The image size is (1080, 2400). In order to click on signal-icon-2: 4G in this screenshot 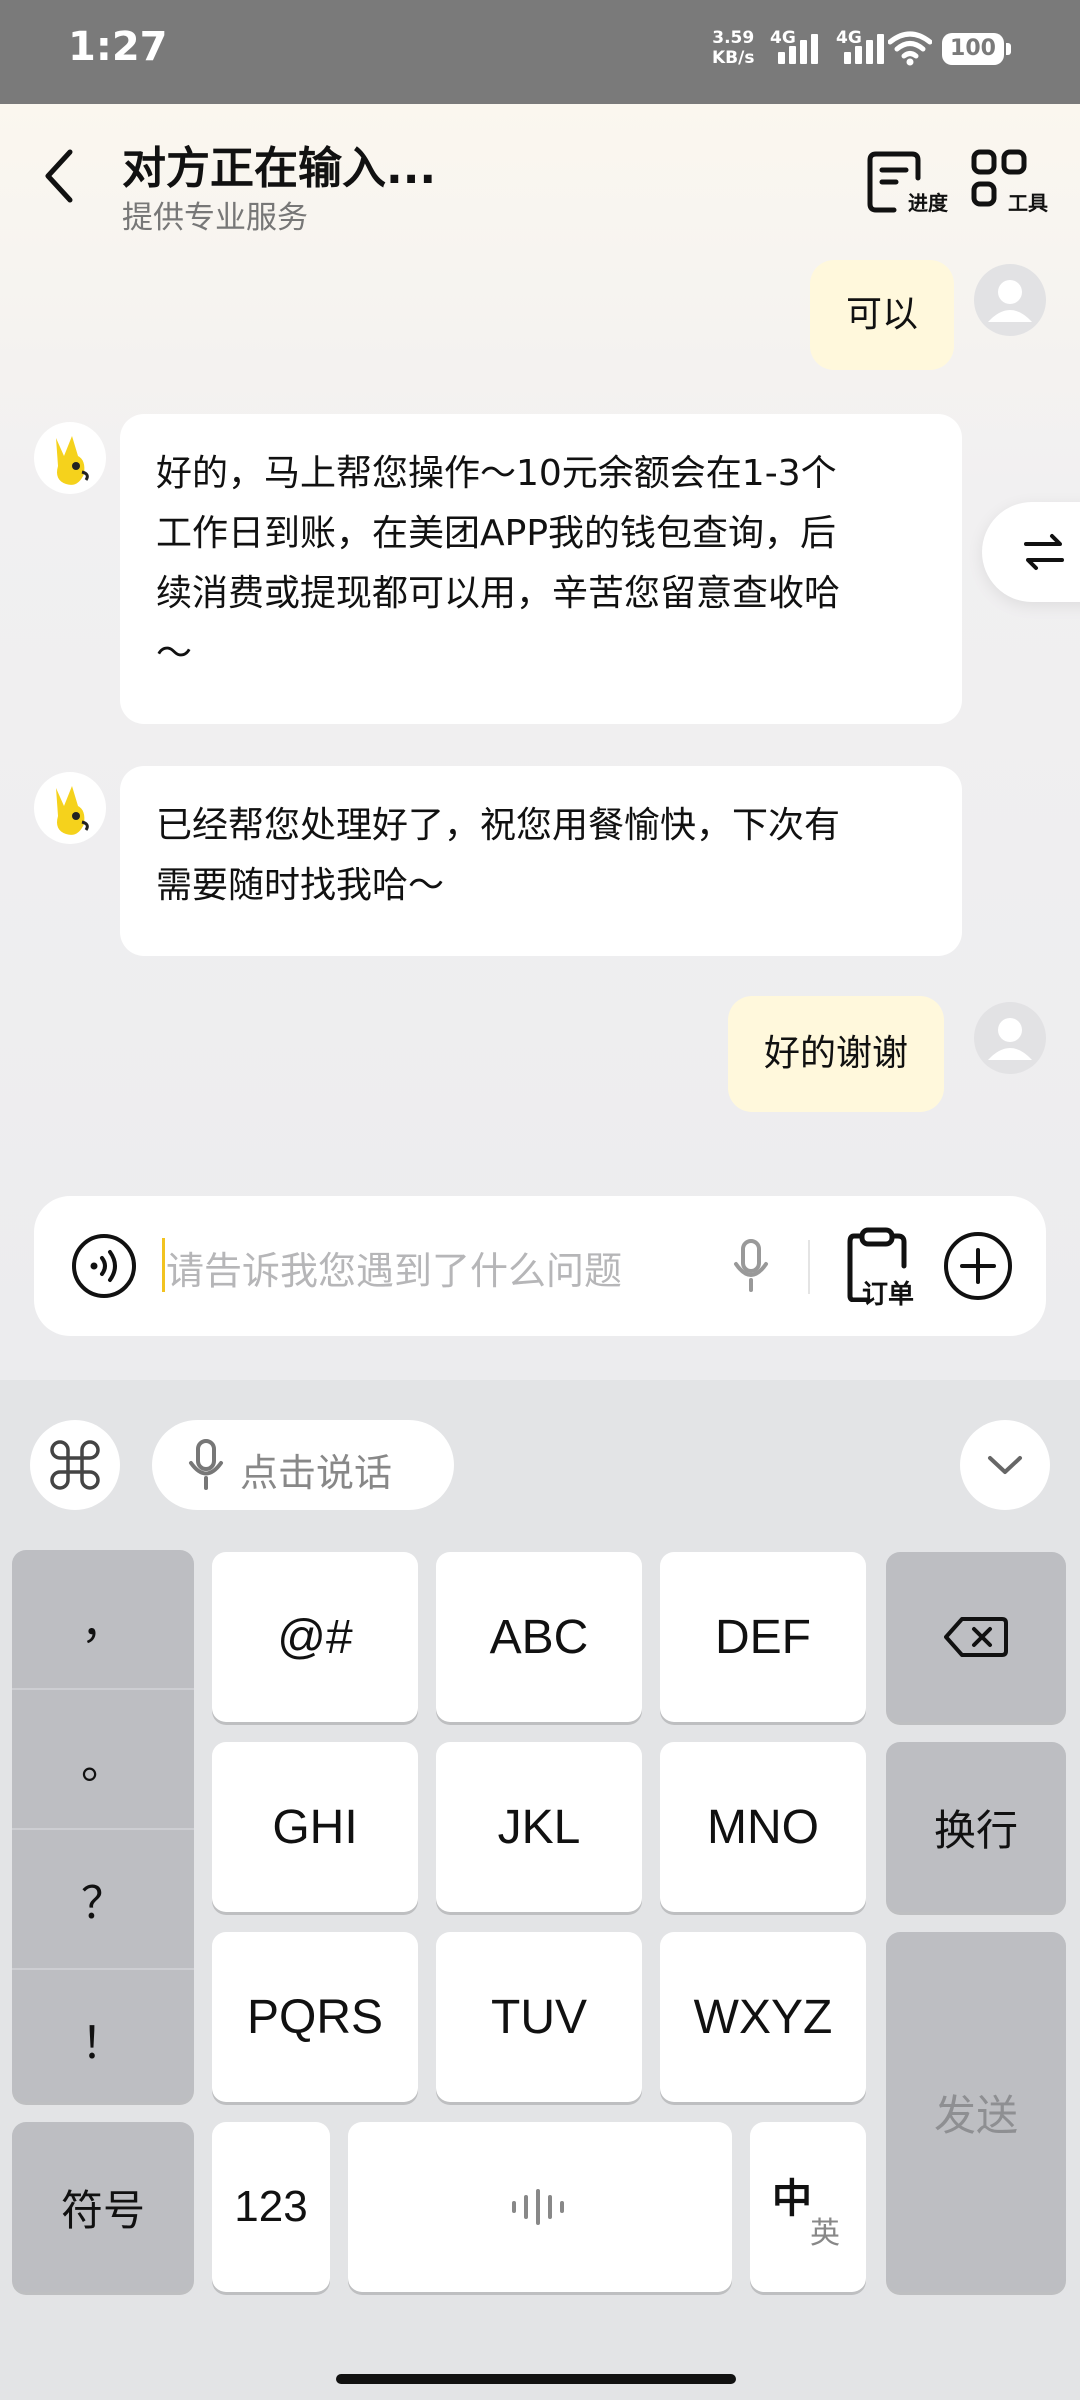, I will do `click(861, 46)`.